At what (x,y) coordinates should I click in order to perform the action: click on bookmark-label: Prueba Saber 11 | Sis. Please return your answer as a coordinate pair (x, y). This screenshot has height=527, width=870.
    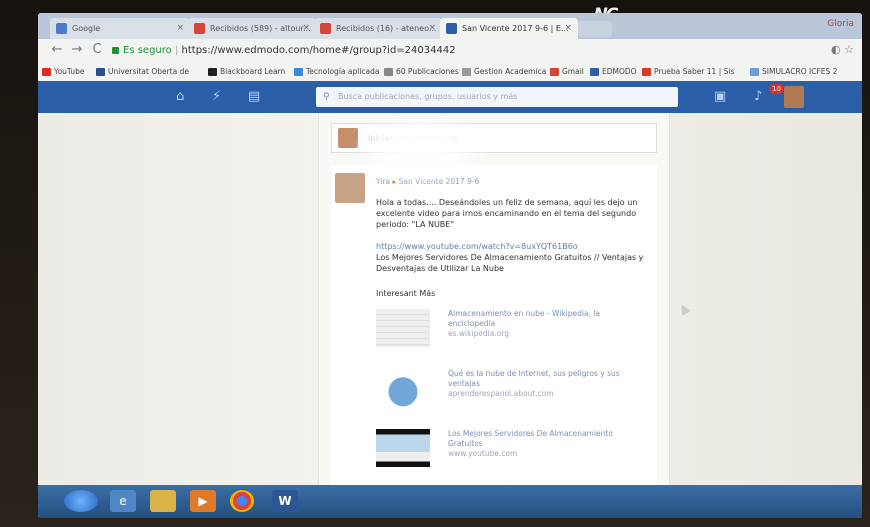
    Looking at the image, I should click on (694, 71).